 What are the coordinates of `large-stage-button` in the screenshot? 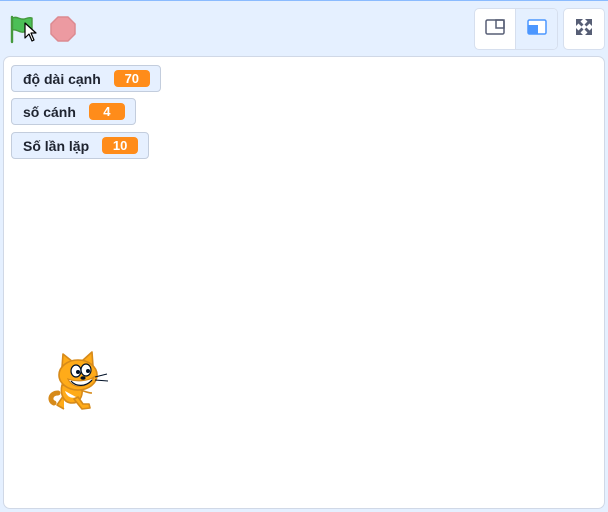 It's located at (536, 29).